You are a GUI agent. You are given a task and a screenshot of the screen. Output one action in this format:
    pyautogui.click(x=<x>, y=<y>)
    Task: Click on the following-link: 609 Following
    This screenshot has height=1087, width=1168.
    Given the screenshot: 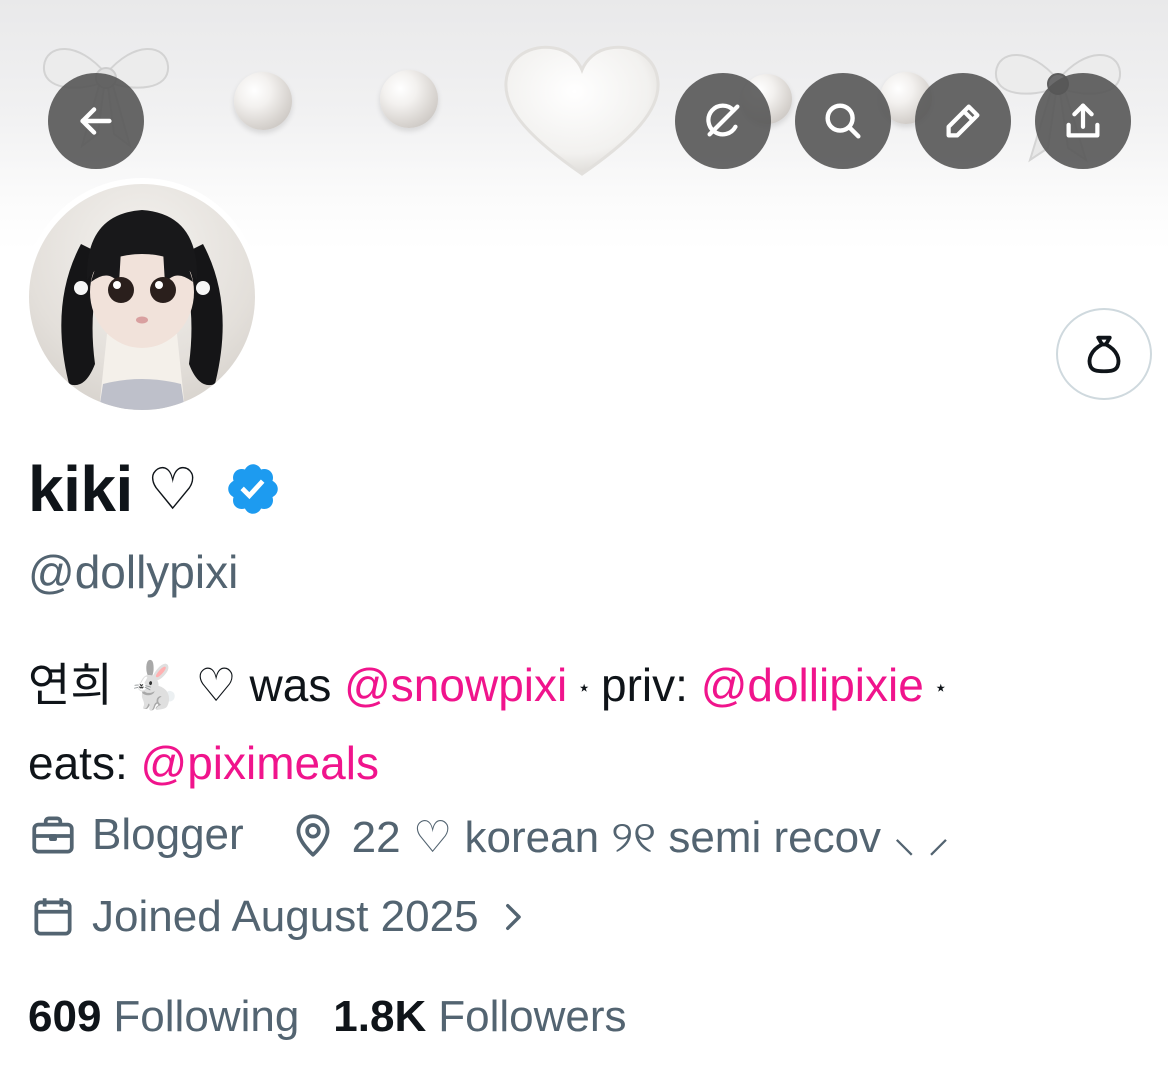 What is the action you would take?
    pyautogui.click(x=163, y=1017)
    